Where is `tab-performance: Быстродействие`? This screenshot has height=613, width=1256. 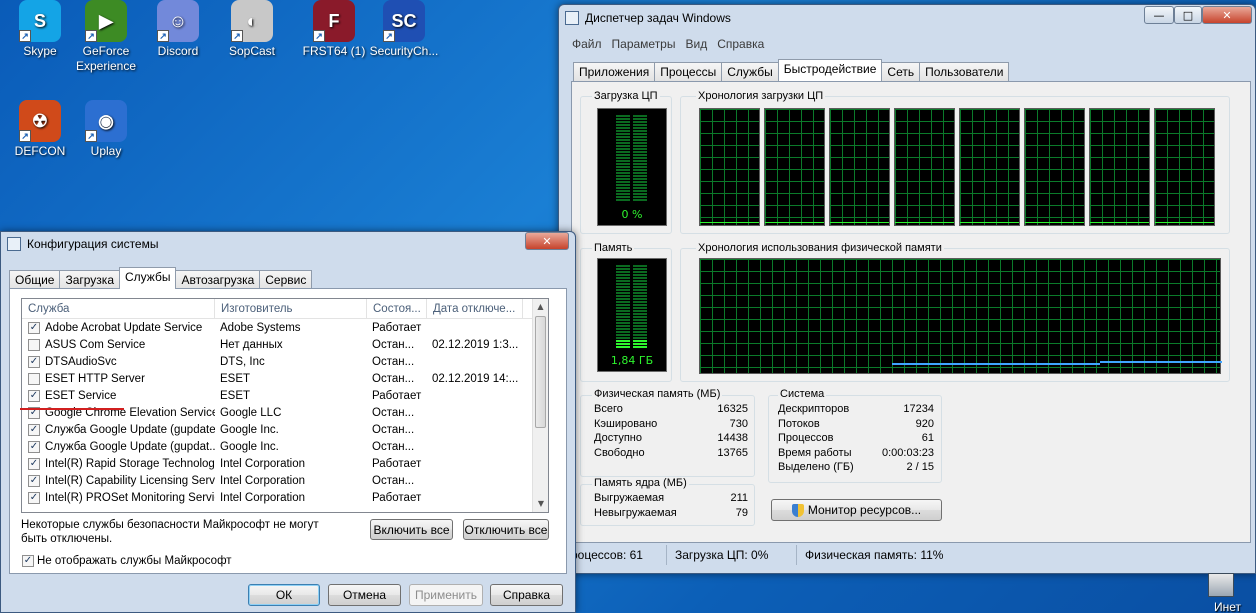
tab-performance: Быстродействие is located at coordinates (830, 70).